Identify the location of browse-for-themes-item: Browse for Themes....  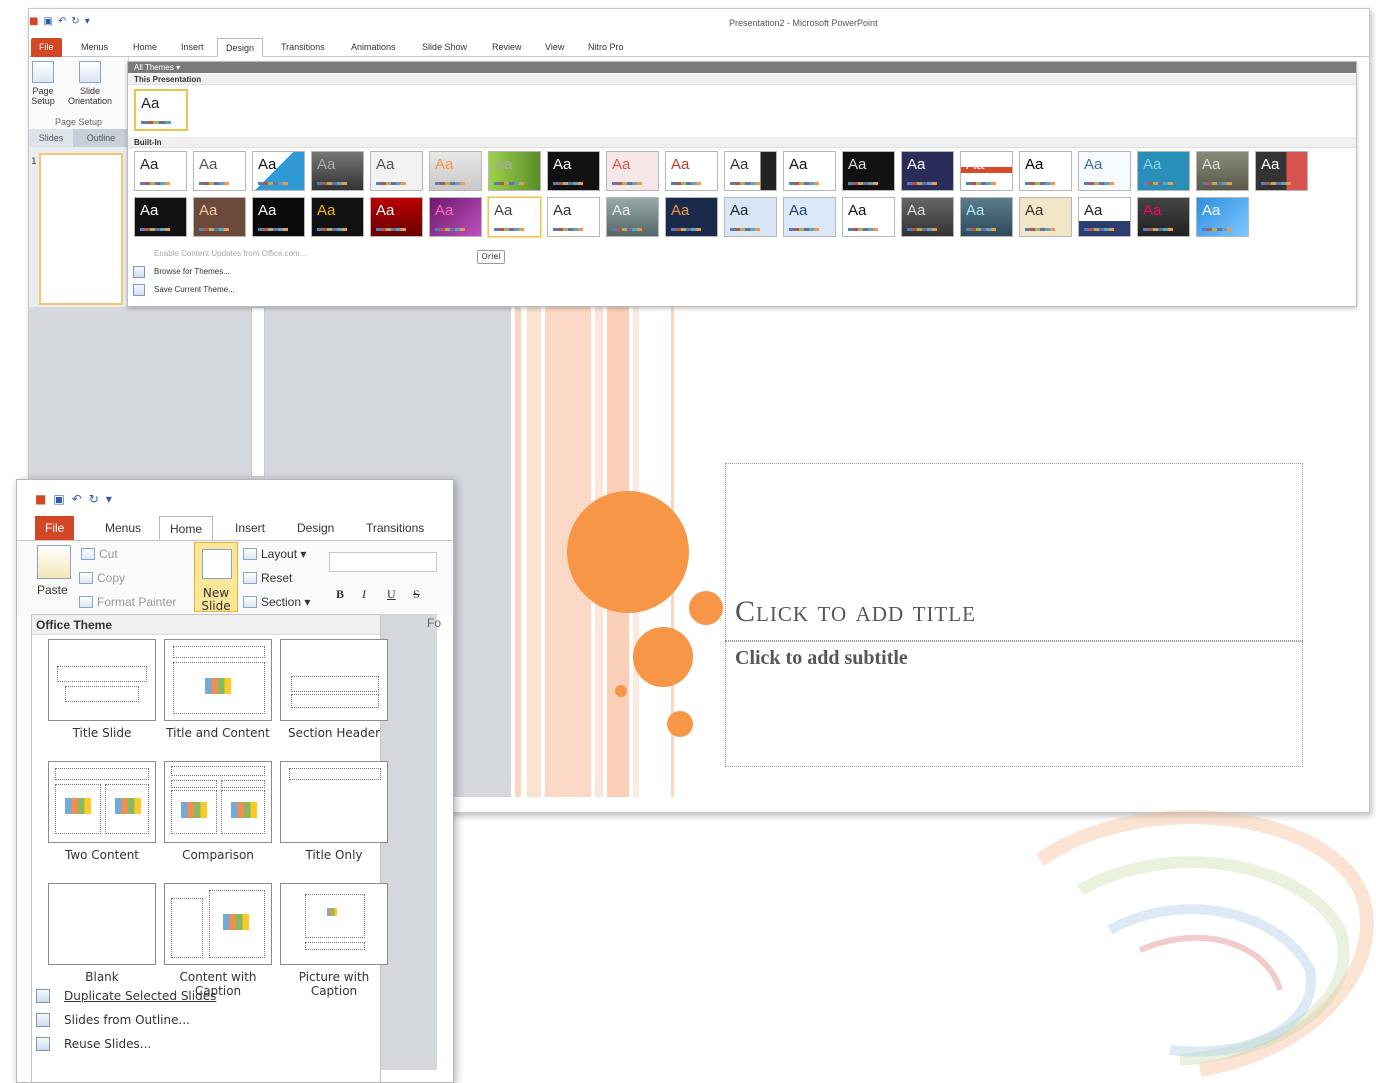
(328, 272).